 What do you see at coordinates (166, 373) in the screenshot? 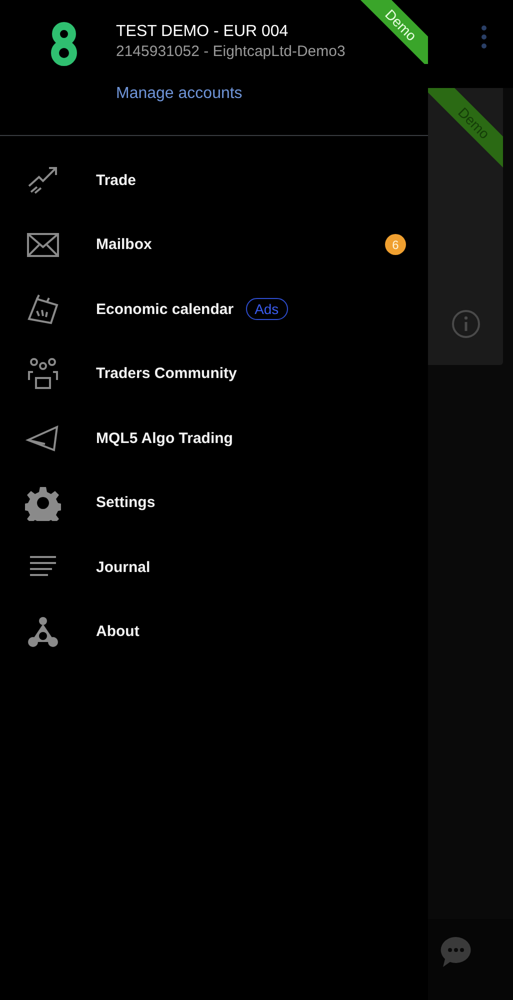
I see `menu-label: Traders Community` at bounding box center [166, 373].